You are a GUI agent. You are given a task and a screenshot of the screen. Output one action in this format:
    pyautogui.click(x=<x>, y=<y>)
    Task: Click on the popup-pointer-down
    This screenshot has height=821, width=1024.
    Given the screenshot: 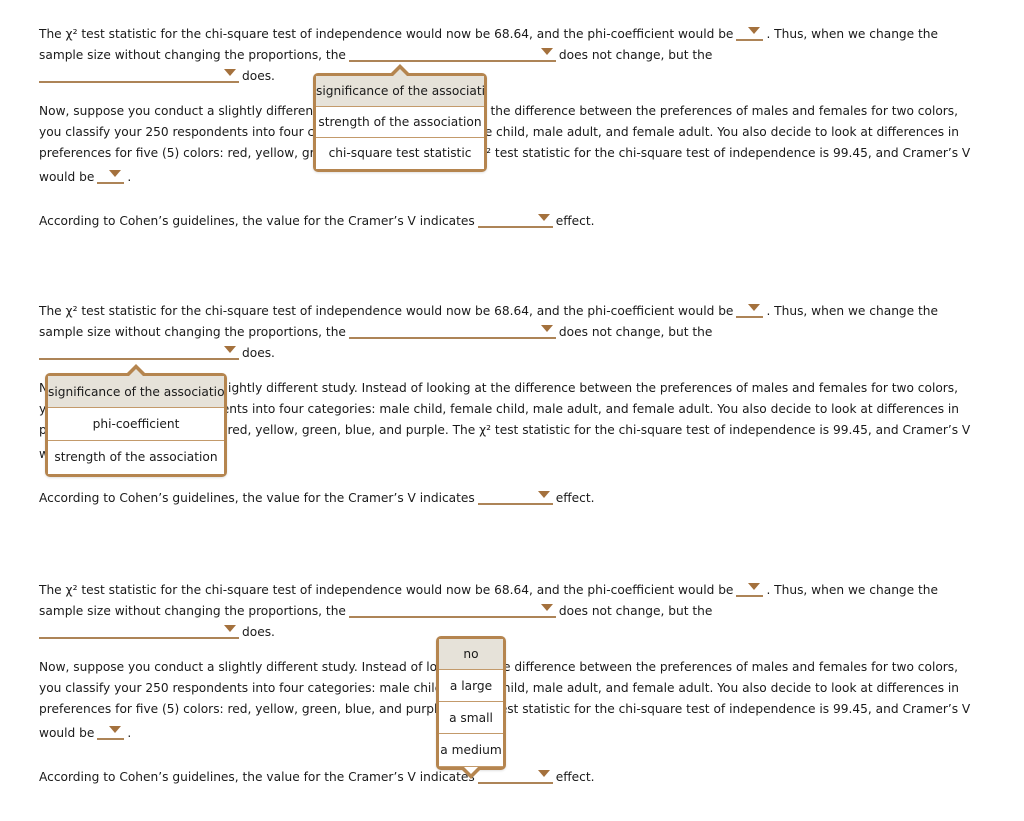 What is the action you would take?
    pyautogui.click(x=471, y=770)
    